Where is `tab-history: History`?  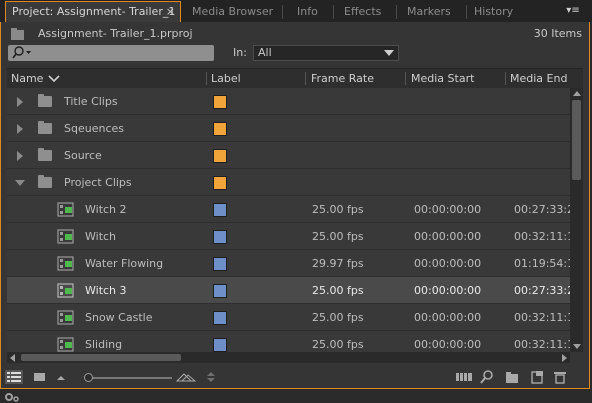
tab-history: History is located at coordinates (499, 12).